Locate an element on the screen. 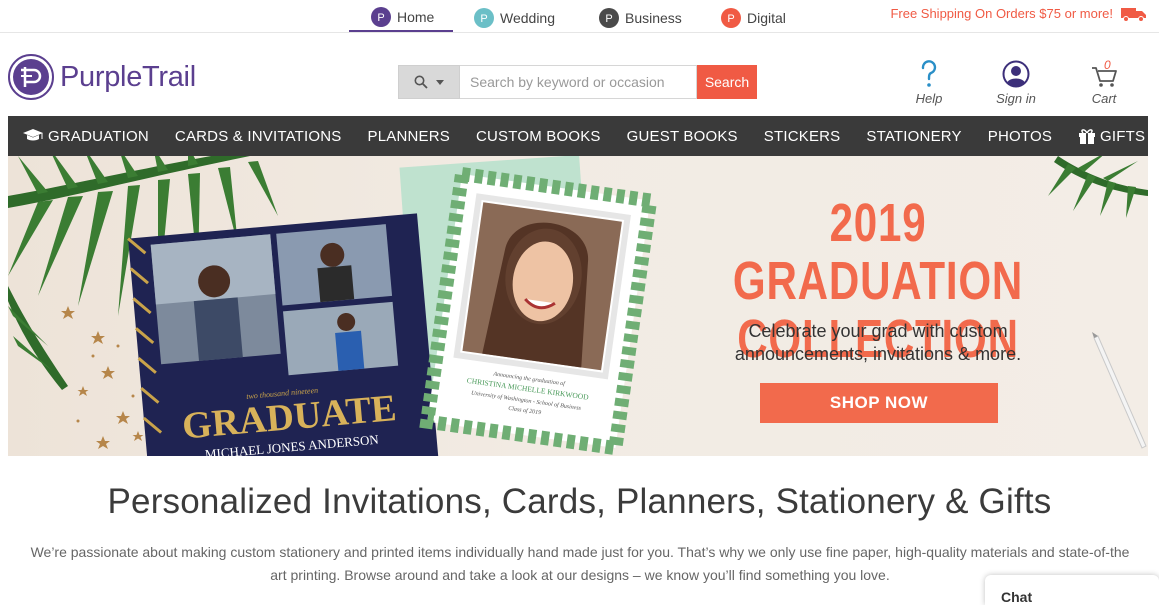 The height and width of the screenshot is (605, 1159). nav-graduation: GRADUATION is located at coordinates (85, 136).